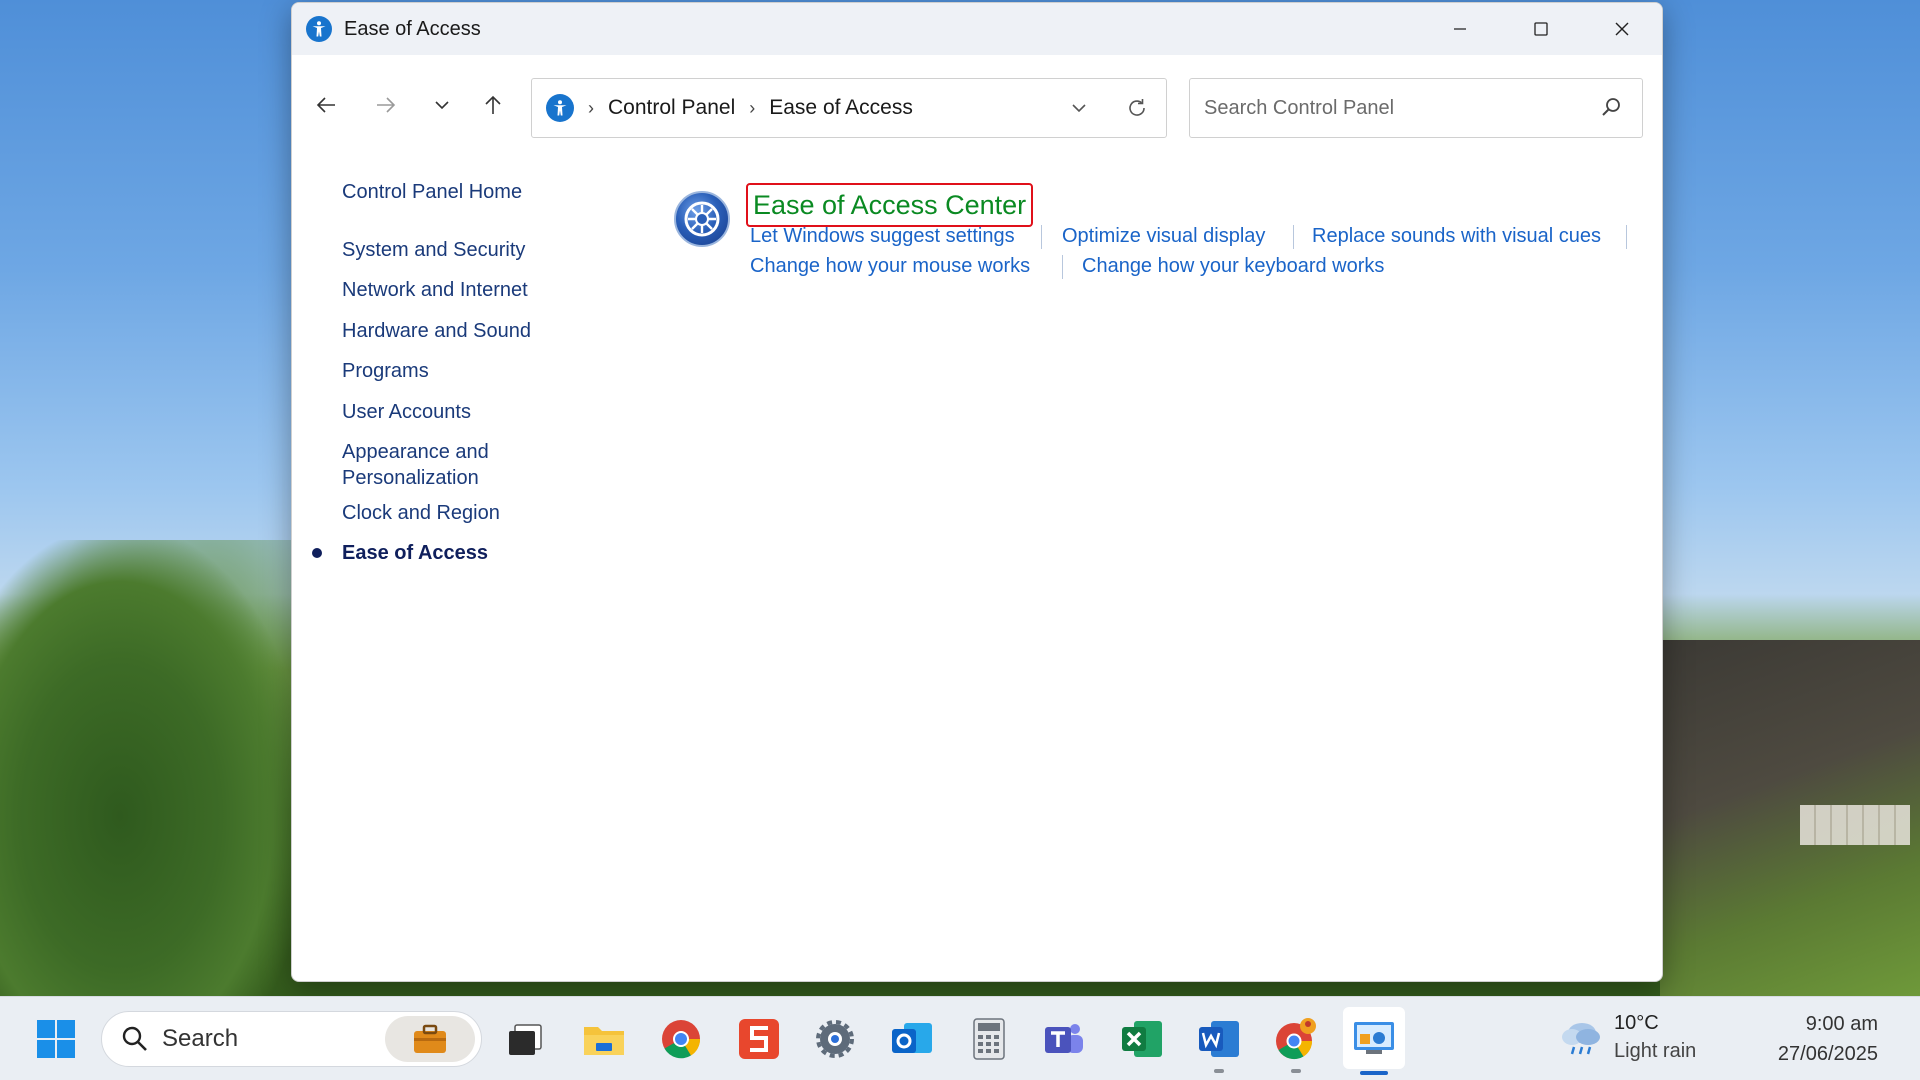  I want to click on let-windows-suggest-settings-link: Let Windows suggest settings, so click(882, 236).